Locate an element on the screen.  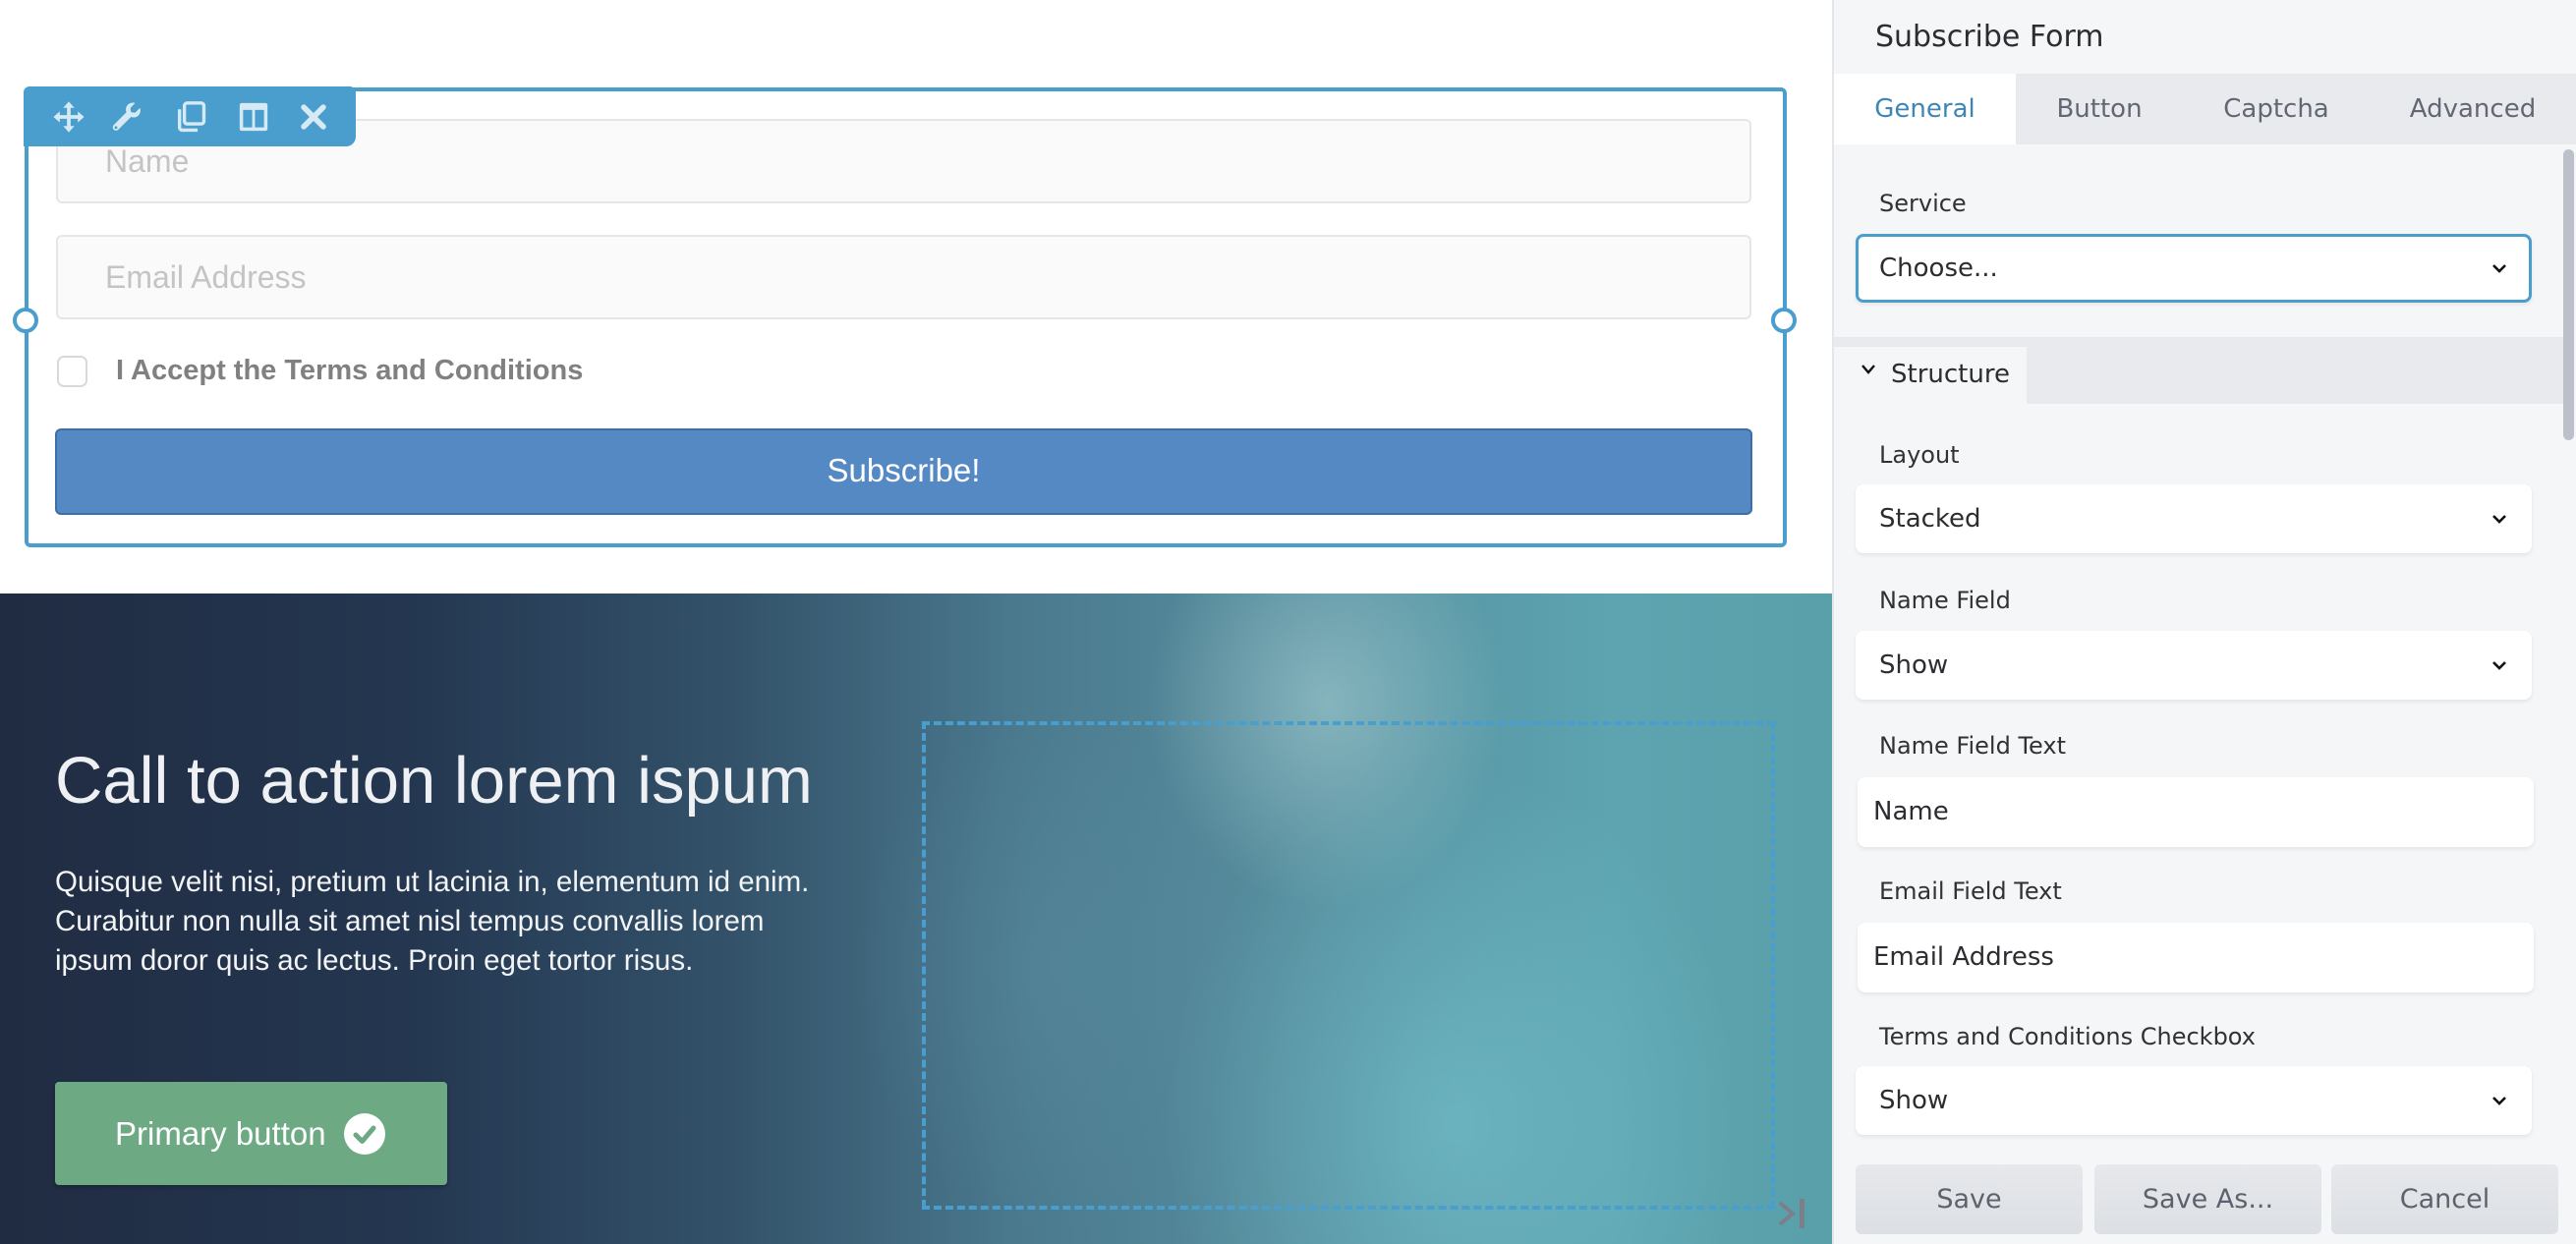
resize-handle-left is located at coordinates (25, 320).